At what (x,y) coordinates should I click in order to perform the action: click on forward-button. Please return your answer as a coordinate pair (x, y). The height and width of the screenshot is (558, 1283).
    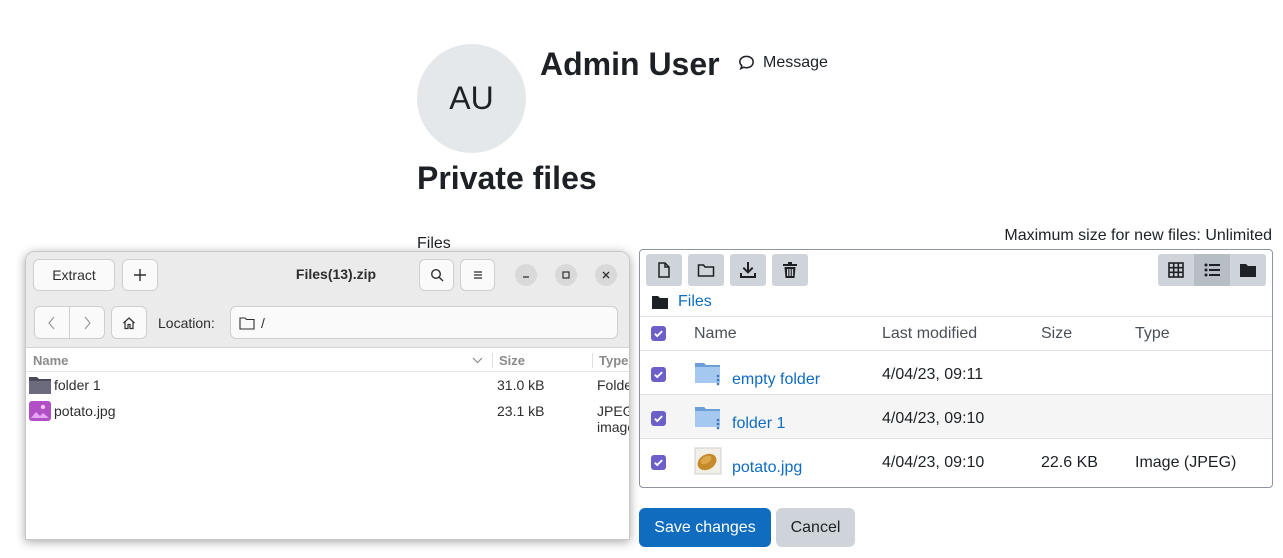
    Looking at the image, I should click on (87, 322).